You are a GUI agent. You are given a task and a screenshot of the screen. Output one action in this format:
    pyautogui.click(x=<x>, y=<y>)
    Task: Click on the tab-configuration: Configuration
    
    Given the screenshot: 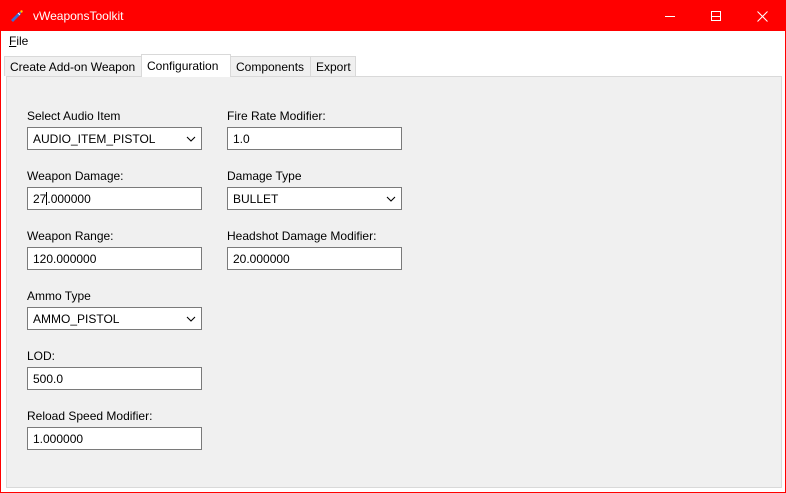 What is the action you would take?
    pyautogui.click(x=186, y=65)
    